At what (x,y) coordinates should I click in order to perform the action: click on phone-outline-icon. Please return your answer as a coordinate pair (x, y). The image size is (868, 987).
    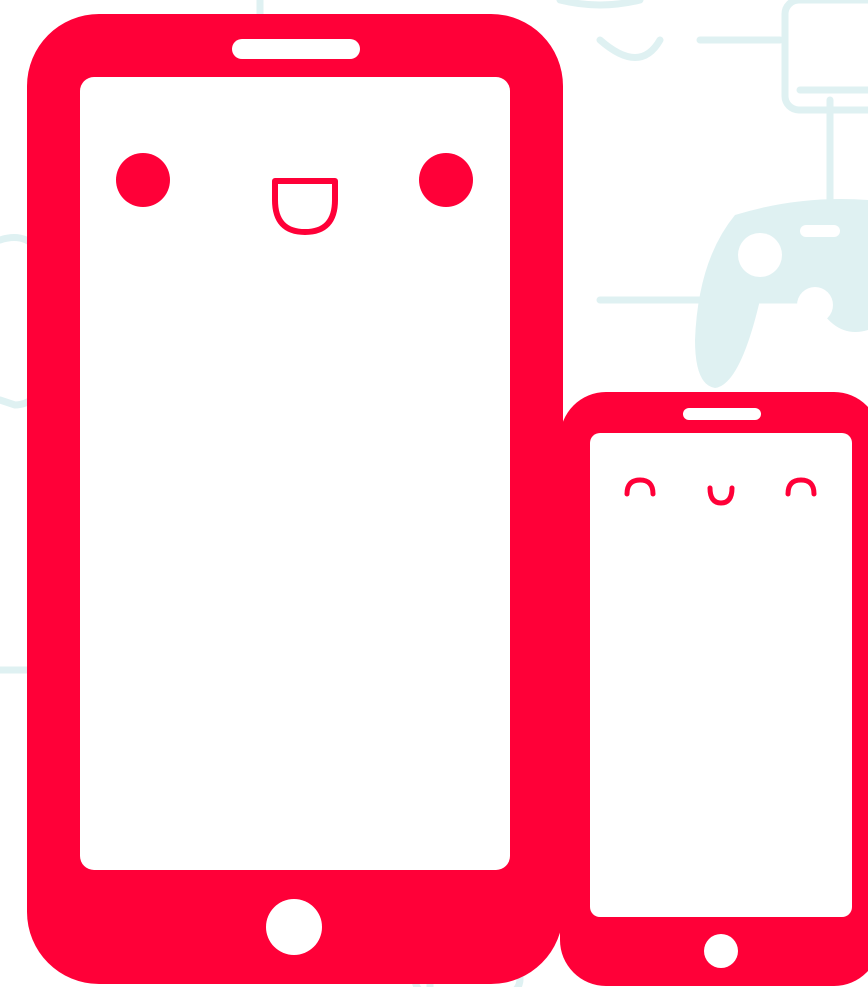
    Looking at the image, I should click on (824, 57).